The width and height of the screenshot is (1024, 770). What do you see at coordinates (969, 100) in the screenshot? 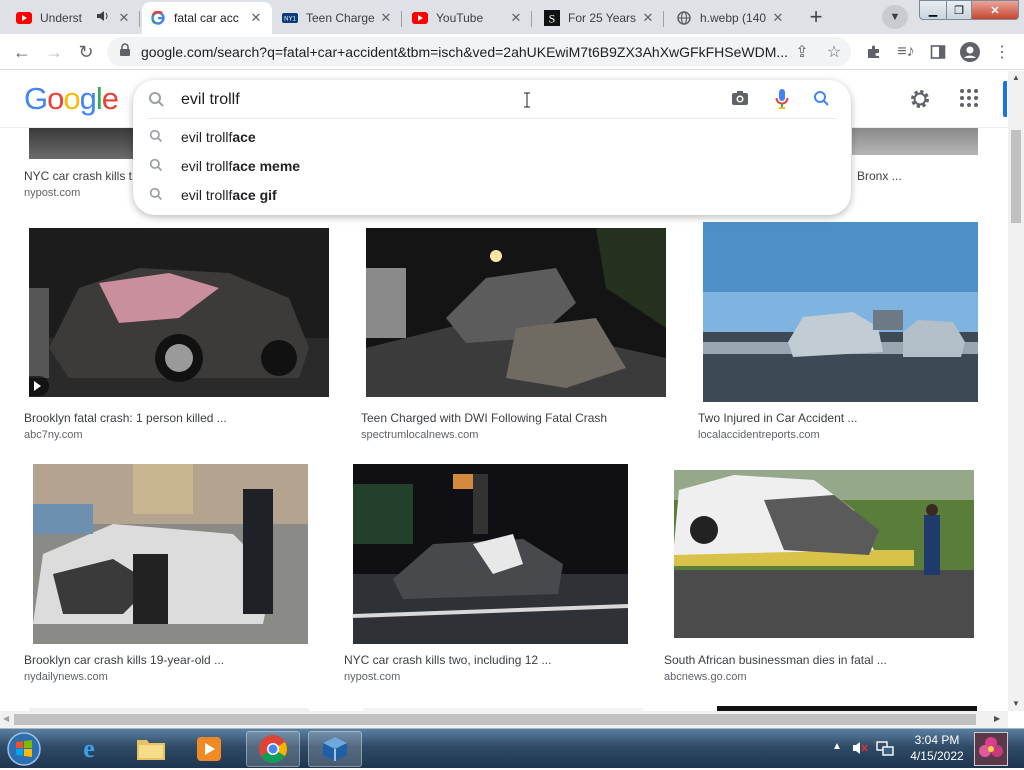
I see `apps-button` at bounding box center [969, 100].